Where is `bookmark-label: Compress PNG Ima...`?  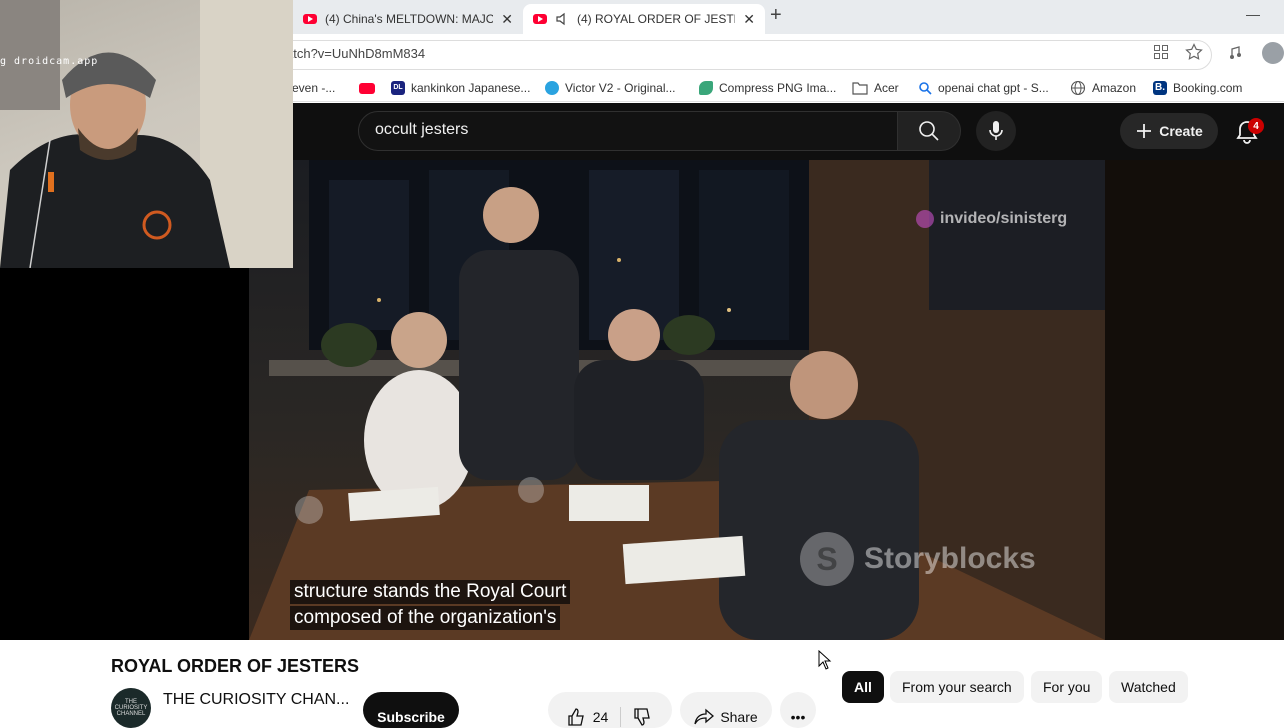
bookmark-label: Compress PNG Ima... is located at coordinates (778, 88).